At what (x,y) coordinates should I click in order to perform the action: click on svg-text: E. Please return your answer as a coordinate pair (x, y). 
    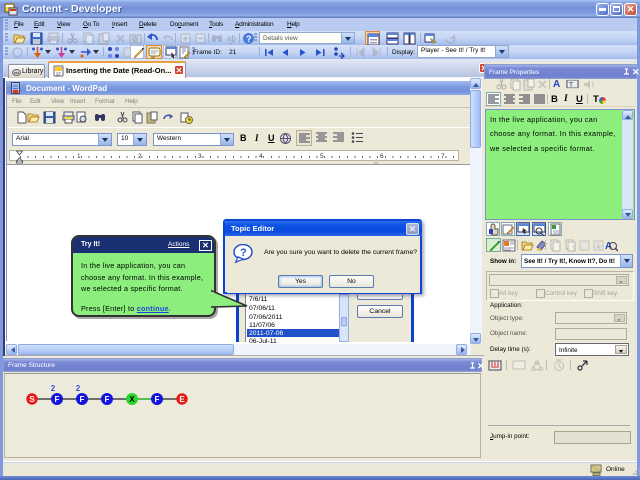
    Looking at the image, I should click on (182, 399).